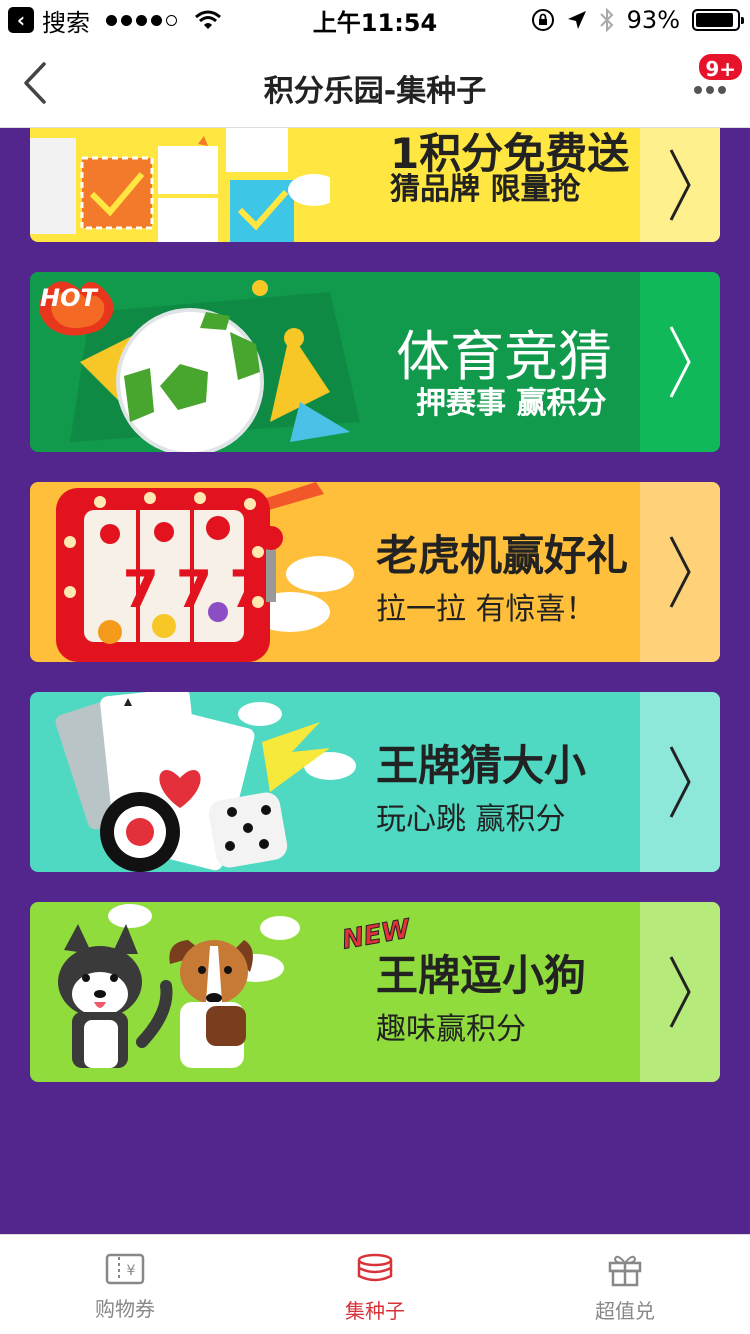 This screenshot has height=1334, width=750. What do you see at coordinates (481, 975) in the screenshot?
I see `card-title: 王牌逗小狗` at bounding box center [481, 975].